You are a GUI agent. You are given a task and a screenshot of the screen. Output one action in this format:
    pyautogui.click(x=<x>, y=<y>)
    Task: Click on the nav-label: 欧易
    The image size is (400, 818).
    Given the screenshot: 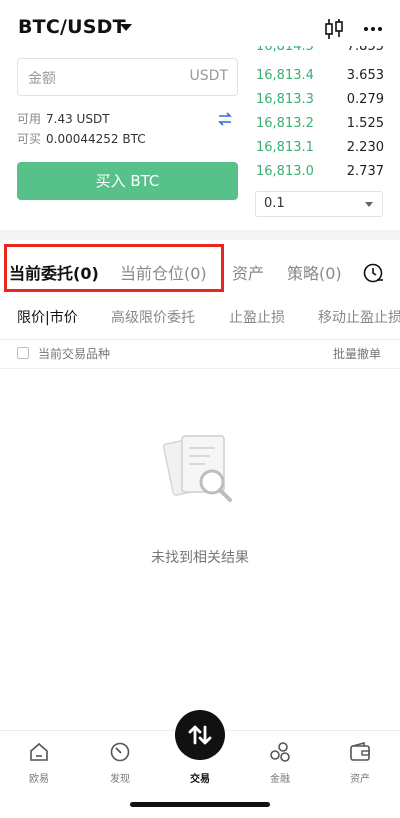 What is the action you would take?
    pyautogui.click(x=39, y=779)
    